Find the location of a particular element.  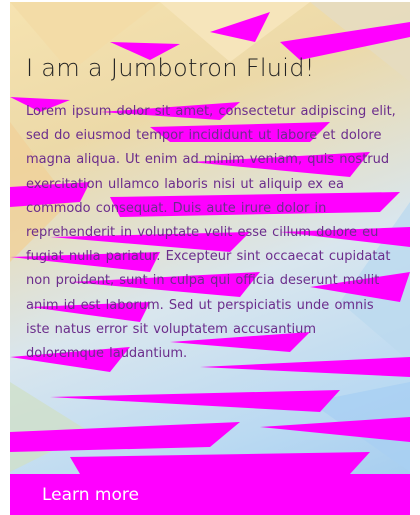

jumbotron-title: I am a Jumbotron Fluid! is located at coordinates (170, 68).